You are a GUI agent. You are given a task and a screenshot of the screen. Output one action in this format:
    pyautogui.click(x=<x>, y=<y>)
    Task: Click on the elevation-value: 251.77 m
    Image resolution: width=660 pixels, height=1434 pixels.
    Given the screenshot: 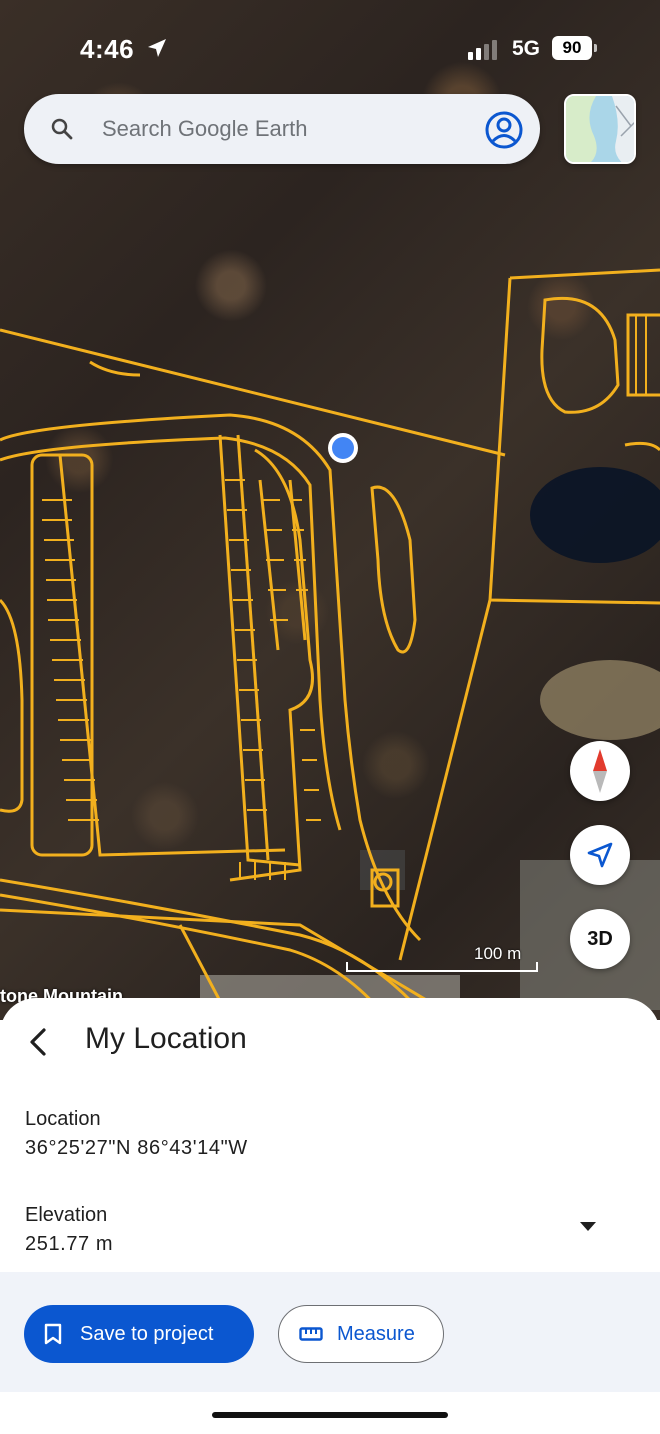 What is the action you would take?
    pyautogui.click(x=69, y=1244)
    